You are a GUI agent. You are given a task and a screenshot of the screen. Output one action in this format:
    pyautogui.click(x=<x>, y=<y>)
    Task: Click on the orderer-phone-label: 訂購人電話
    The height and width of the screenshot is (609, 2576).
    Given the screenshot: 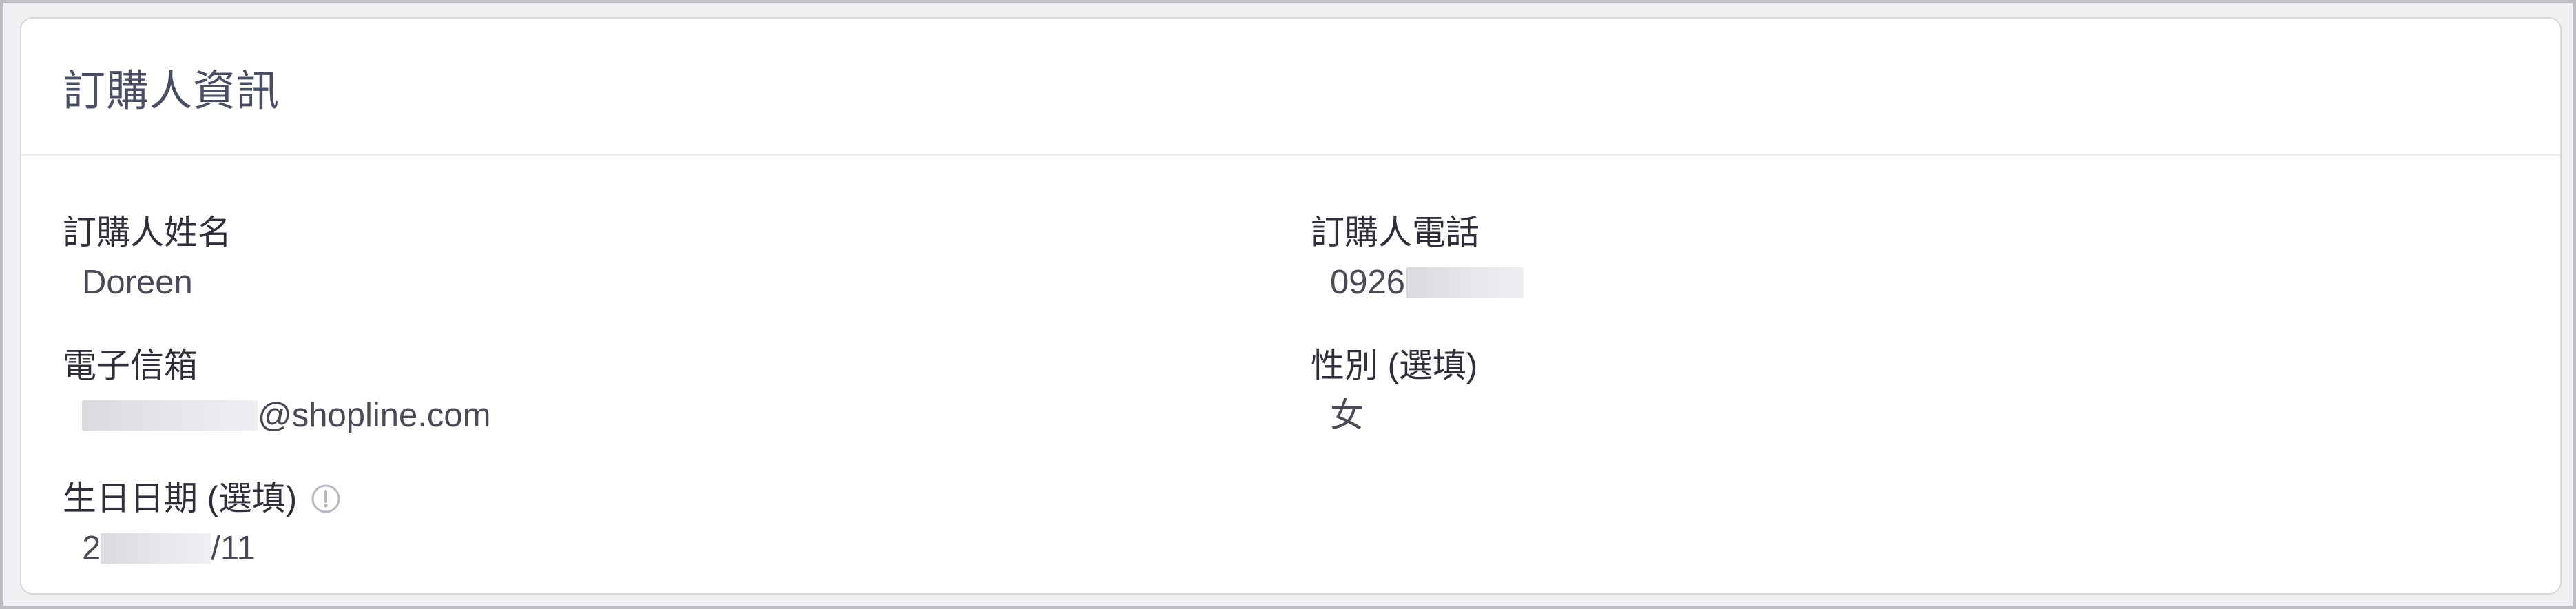 What is the action you would take?
    pyautogui.click(x=1395, y=232)
    